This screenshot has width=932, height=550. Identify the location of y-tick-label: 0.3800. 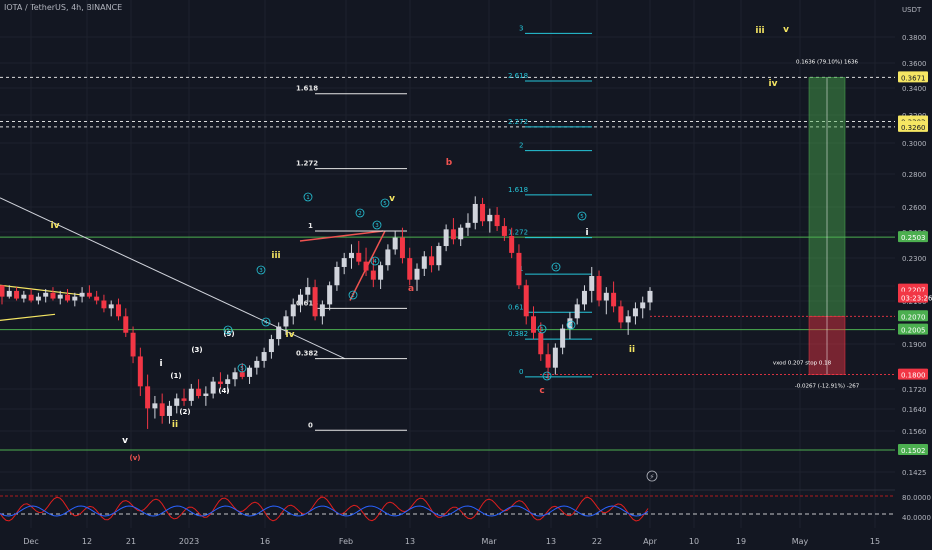
(914, 38).